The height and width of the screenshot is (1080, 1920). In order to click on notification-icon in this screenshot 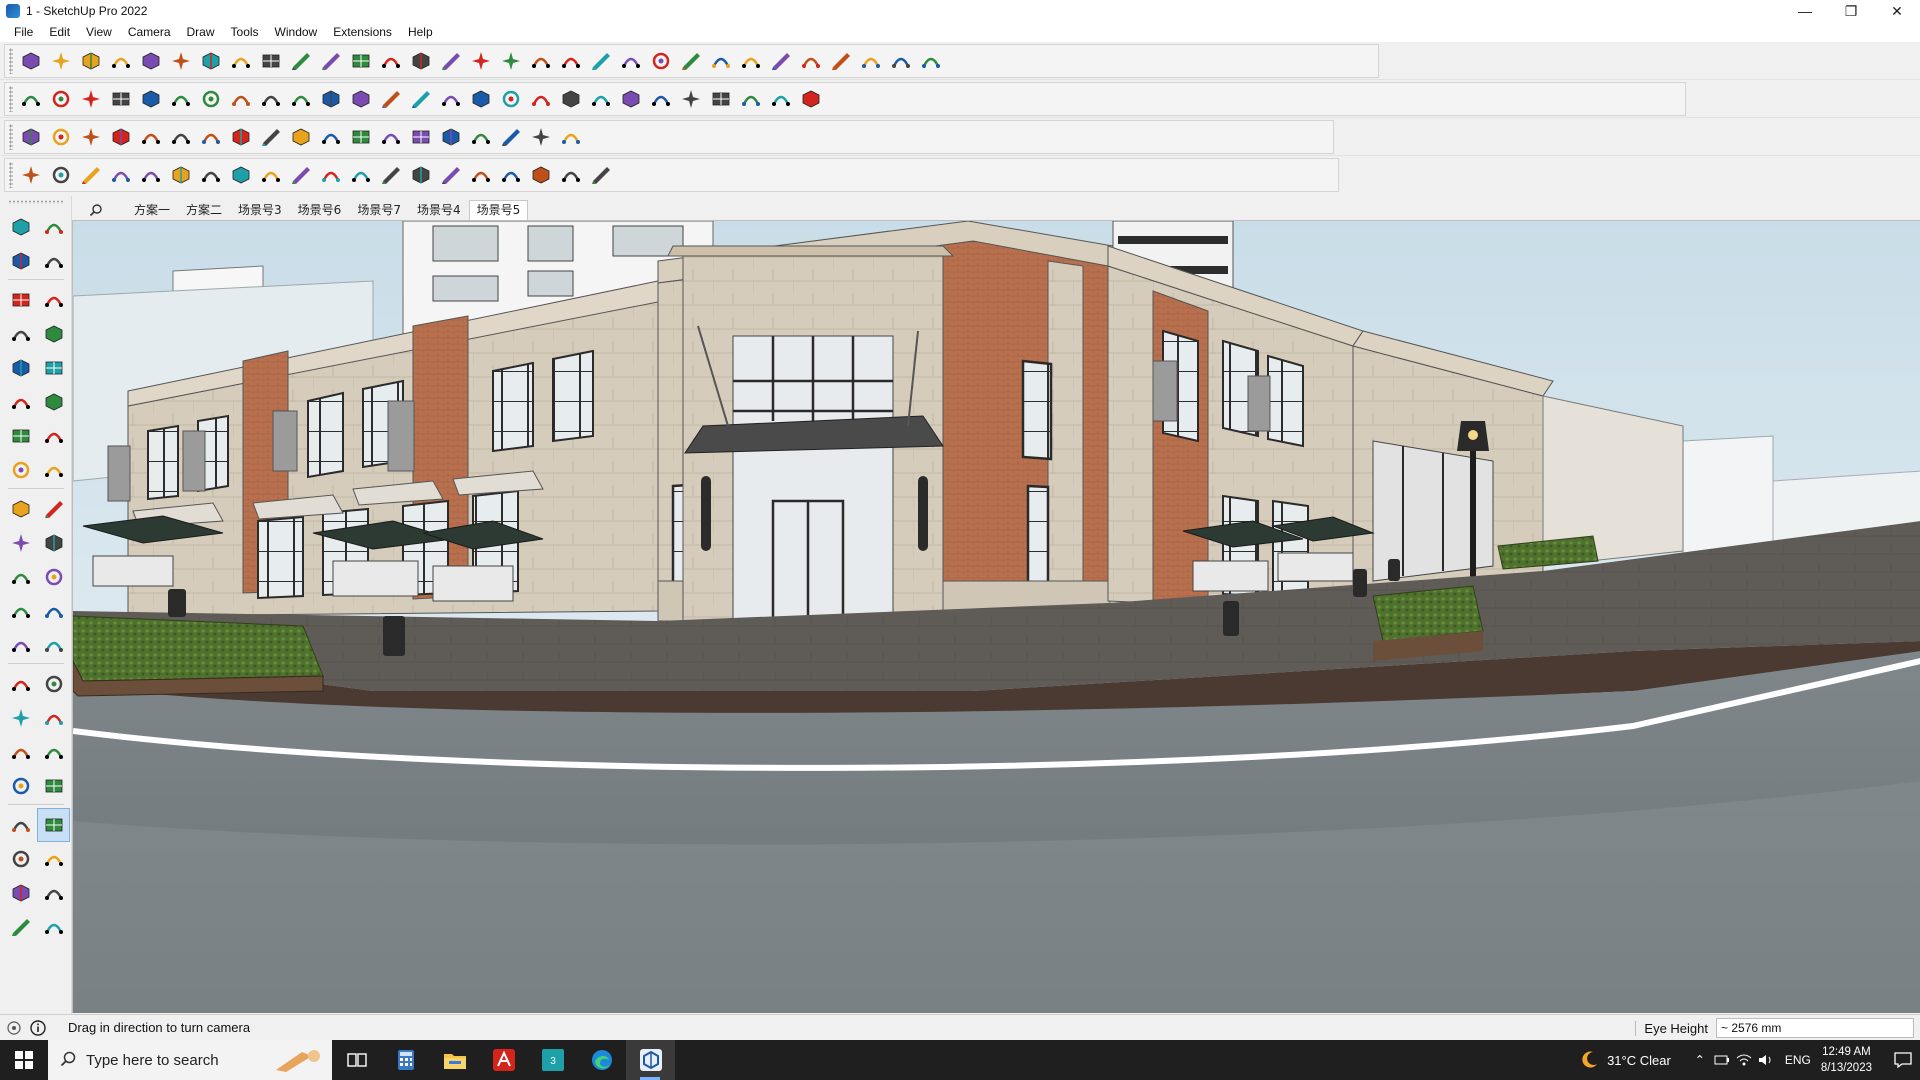, I will do `click(1903, 1060)`.